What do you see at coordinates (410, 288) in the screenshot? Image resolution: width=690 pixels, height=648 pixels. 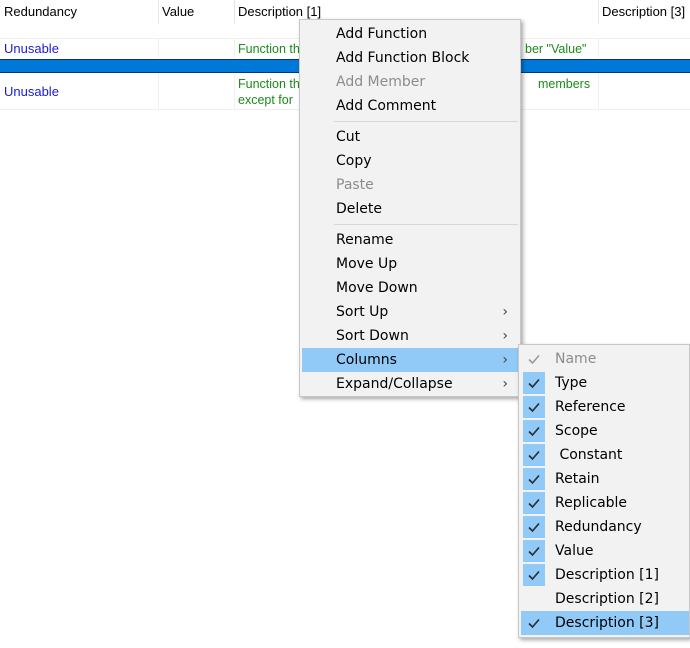 I see `menu-item-move-down: Move Down` at bounding box center [410, 288].